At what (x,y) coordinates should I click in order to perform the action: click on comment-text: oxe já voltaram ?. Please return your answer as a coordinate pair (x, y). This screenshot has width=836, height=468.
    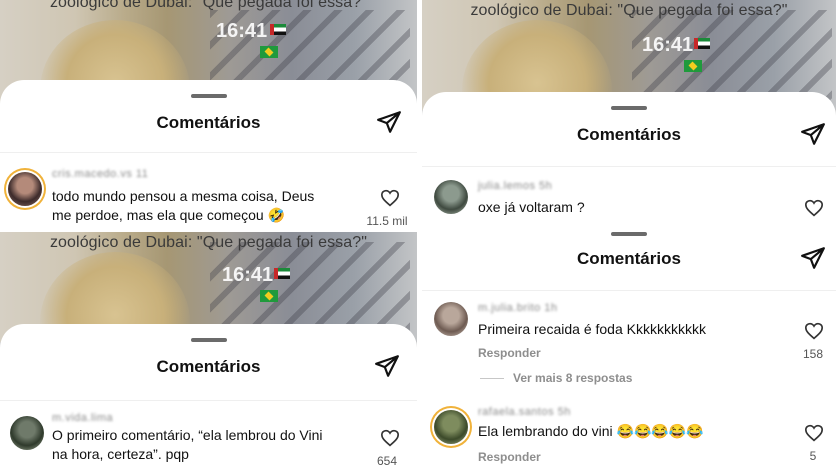
    Looking at the image, I should click on (531, 207).